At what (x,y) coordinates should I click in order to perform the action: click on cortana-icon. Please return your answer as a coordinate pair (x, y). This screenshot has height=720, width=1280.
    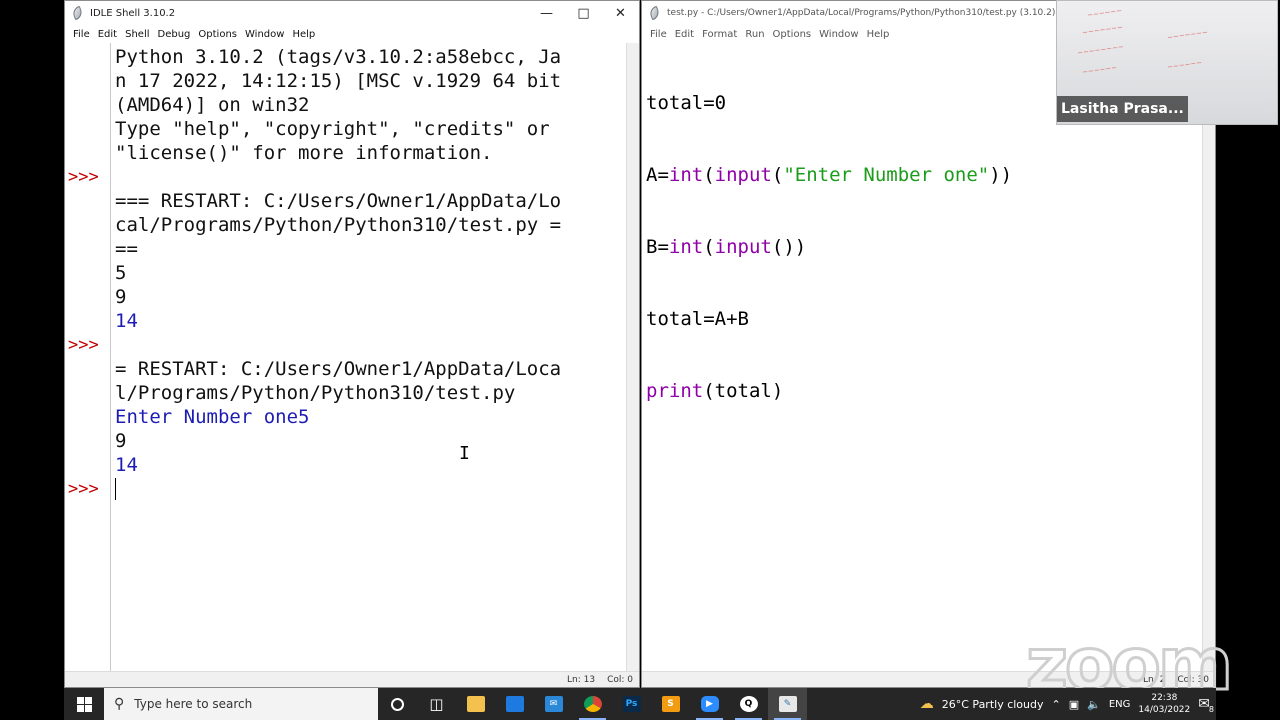
    Looking at the image, I should click on (397, 704).